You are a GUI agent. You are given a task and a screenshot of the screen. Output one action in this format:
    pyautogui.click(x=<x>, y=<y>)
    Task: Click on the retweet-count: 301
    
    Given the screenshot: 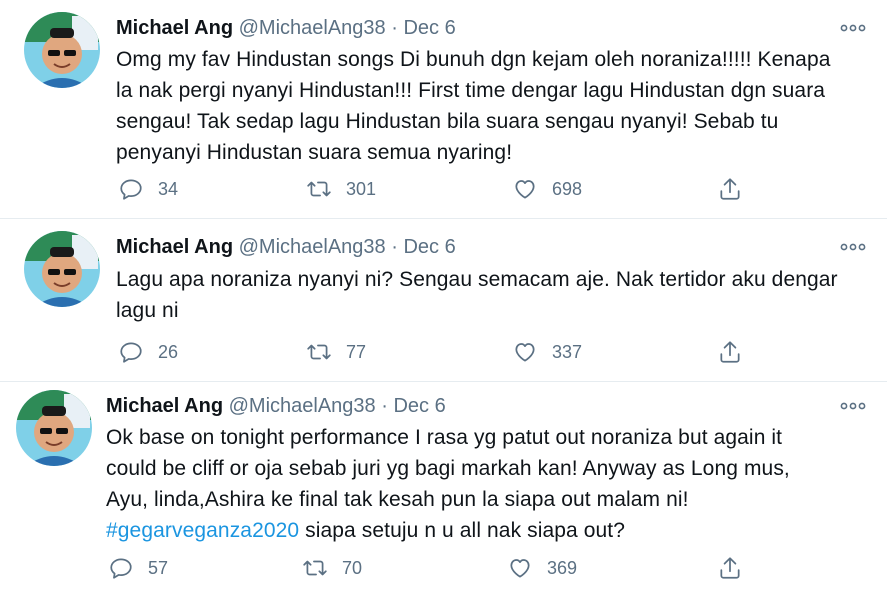 What is the action you would take?
    pyautogui.click(x=361, y=188)
    